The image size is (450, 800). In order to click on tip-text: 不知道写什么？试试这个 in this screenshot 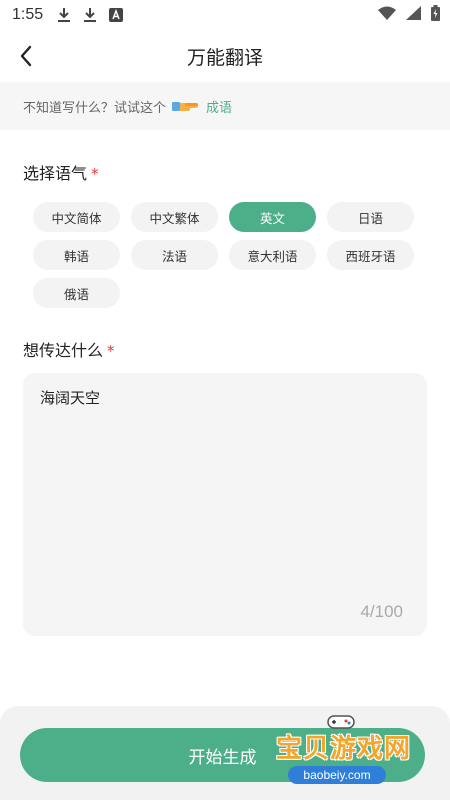, I will do `click(95, 108)`.